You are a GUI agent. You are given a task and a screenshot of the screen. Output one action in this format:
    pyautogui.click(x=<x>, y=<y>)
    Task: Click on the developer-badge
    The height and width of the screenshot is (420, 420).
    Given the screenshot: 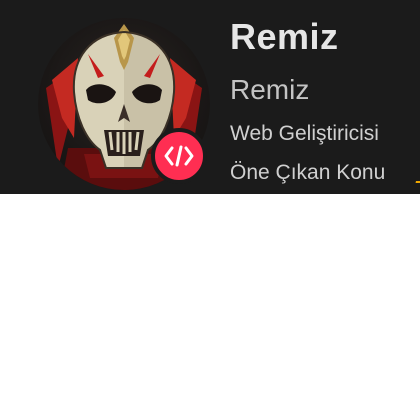 What is the action you would take?
    pyautogui.click(x=179, y=156)
    